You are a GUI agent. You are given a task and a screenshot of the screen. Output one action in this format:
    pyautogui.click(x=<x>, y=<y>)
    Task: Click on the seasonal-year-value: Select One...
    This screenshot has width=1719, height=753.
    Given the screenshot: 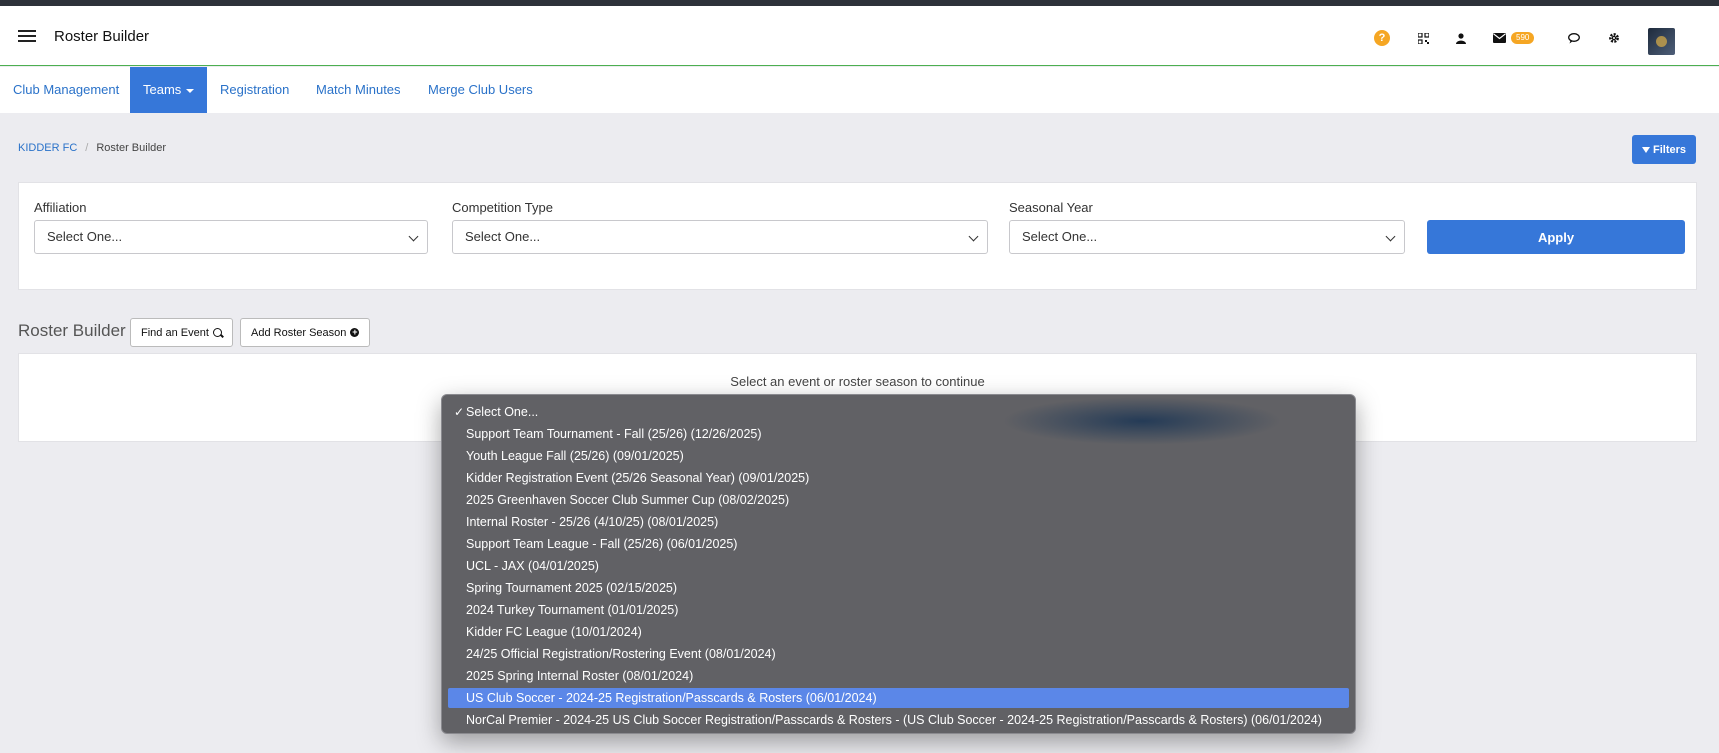 What is the action you would take?
    pyautogui.click(x=1060, y=236)
    